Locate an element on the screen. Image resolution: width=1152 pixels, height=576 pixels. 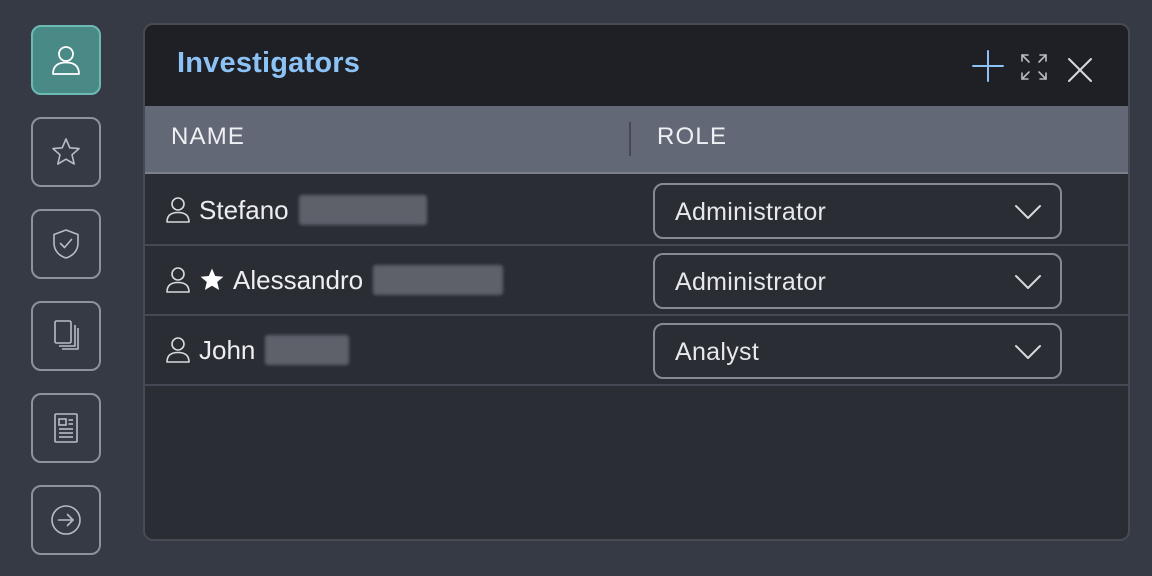
name-cell: Alessandro is located at coordinates (334, 280).